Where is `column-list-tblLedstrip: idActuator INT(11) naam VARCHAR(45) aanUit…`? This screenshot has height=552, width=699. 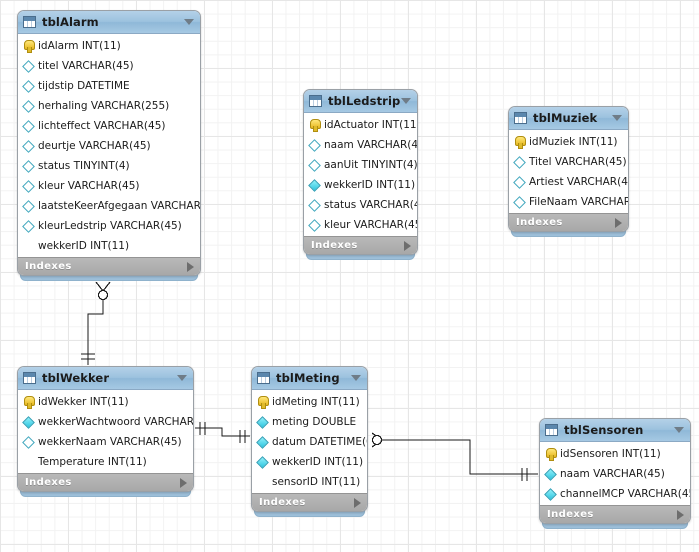 column-list-tblLedstrip: idActuator INT(11) naam VARCHAR(45) aanUit… is located at coordinates (360, 174).